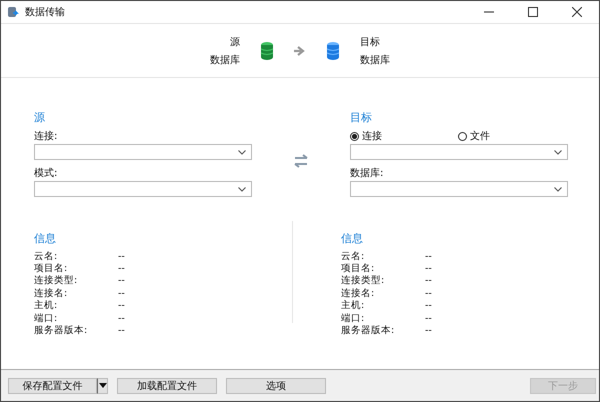  I want to click on swap-arrows-icon, so click(301, 161).